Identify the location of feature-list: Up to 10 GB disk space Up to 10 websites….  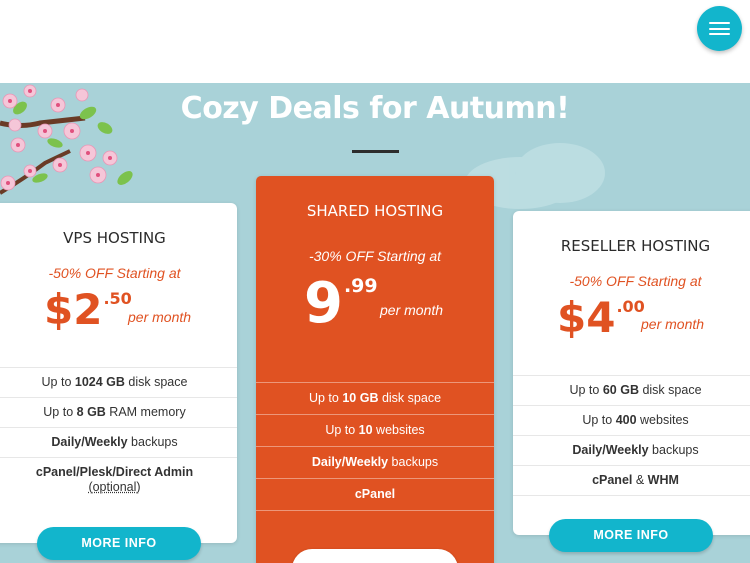
(375, 446).